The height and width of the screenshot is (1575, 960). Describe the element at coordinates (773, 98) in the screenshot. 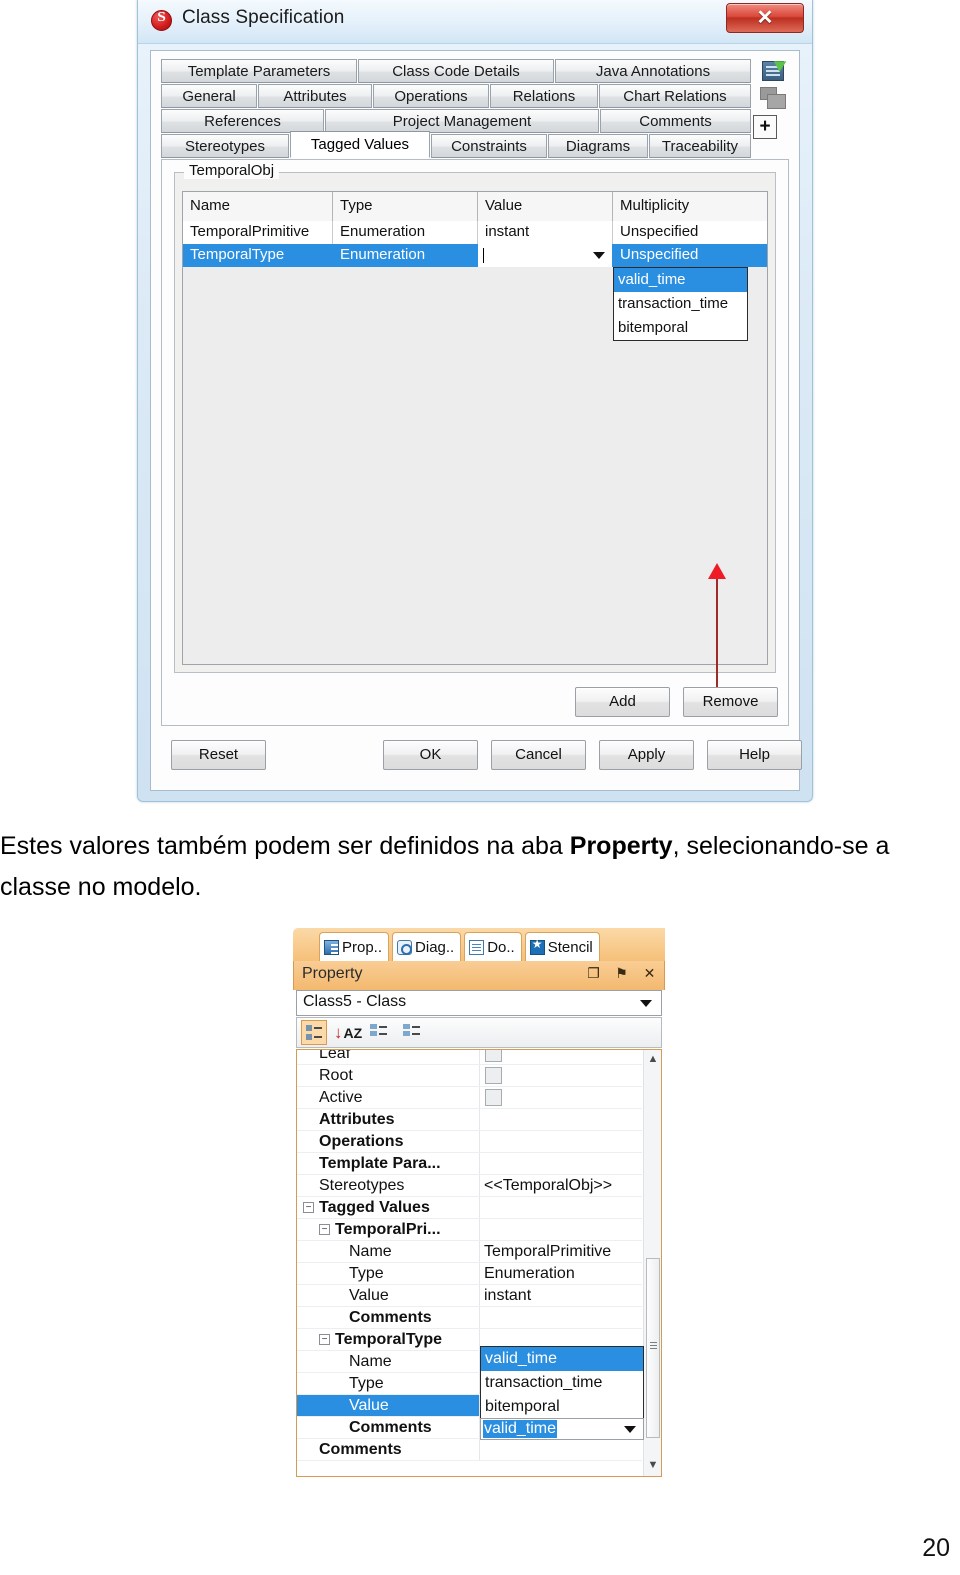

I see `windows-icon` at that location.